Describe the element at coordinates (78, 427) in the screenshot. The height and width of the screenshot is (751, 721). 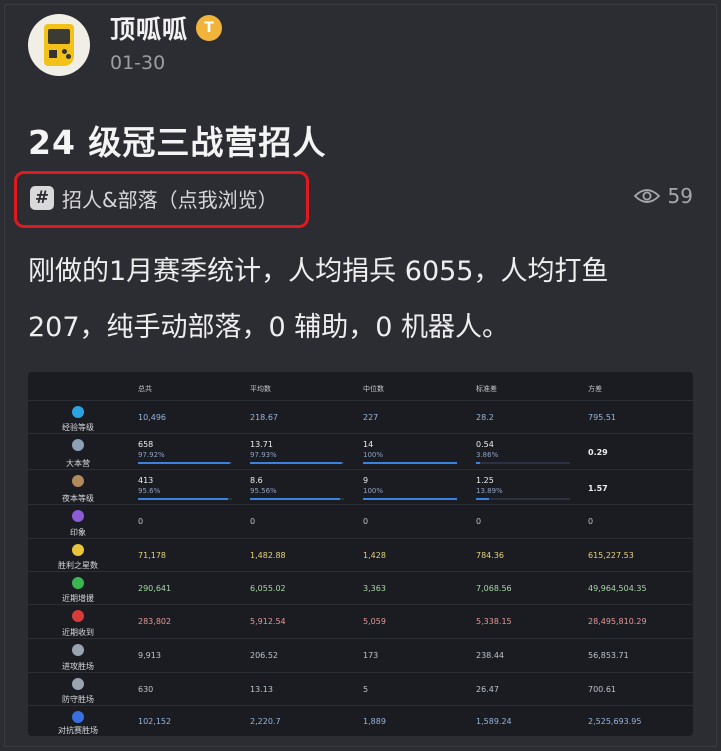
I see `stats-row-label: 经验等级` at that location.